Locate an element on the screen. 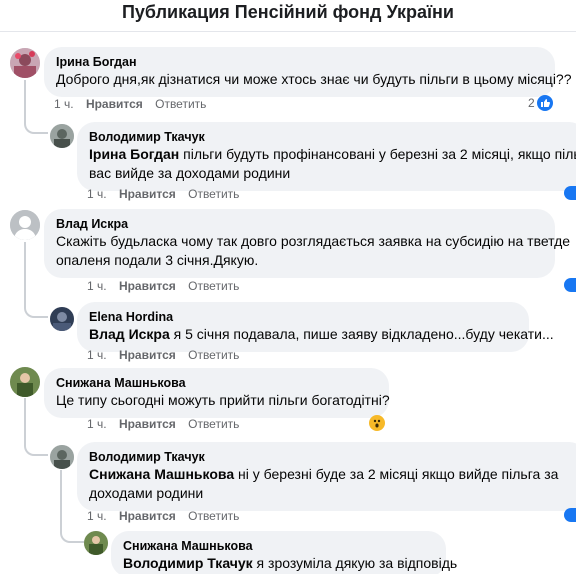 Image resolution: width=576 pixels, height=574 pixels. header-divider is located at coordinates (288, 31).